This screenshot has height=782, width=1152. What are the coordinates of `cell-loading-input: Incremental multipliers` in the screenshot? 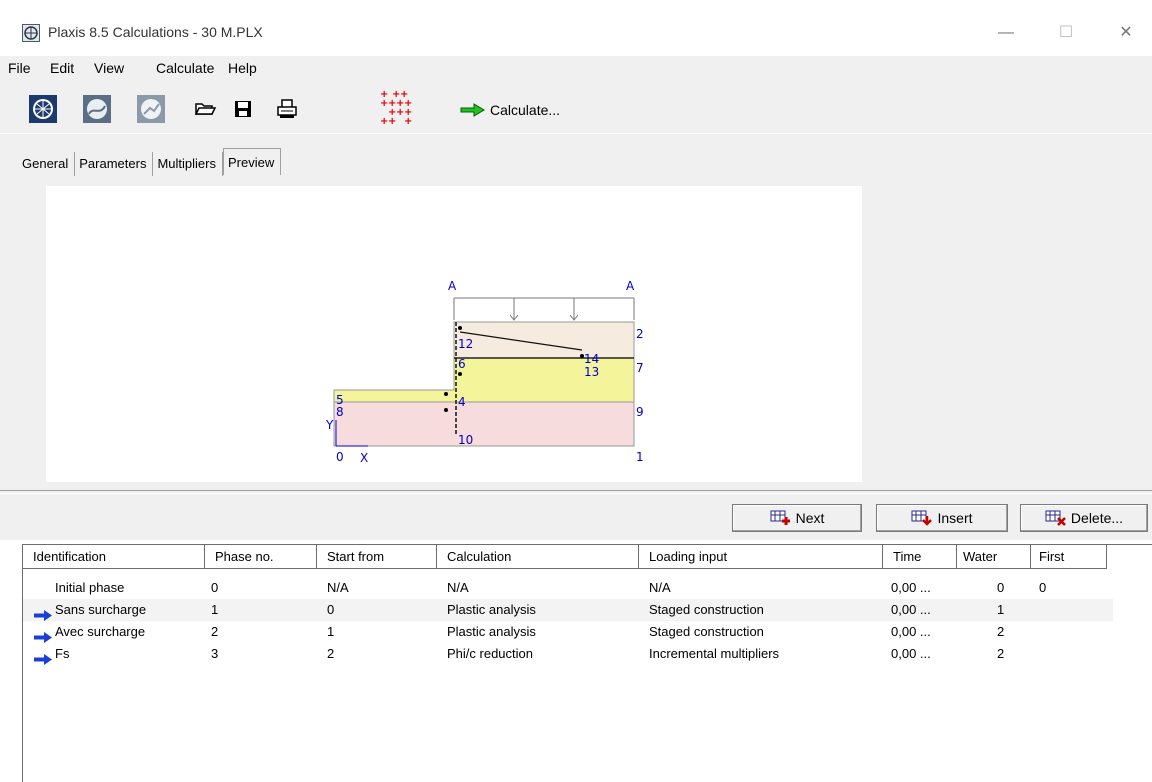 It's located at (714, 653).